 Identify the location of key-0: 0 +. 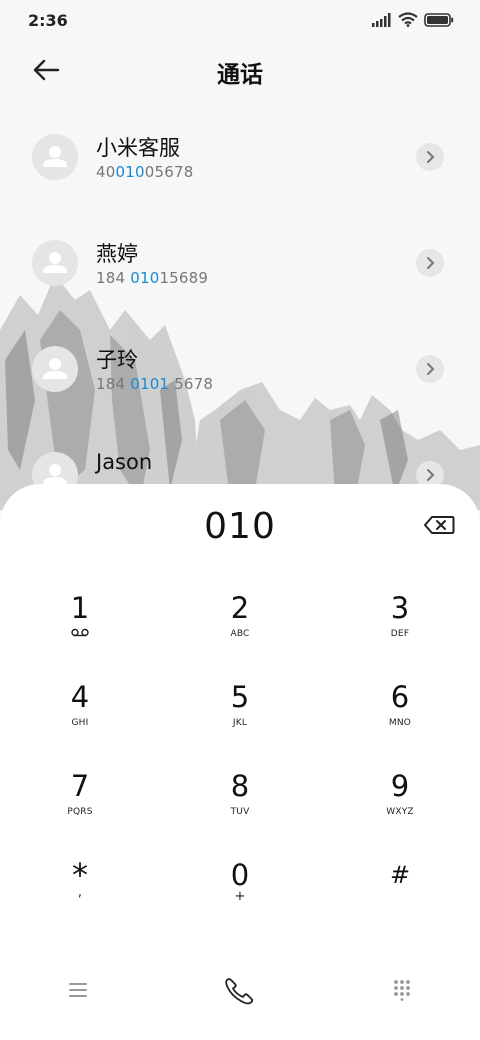
(240, 899).